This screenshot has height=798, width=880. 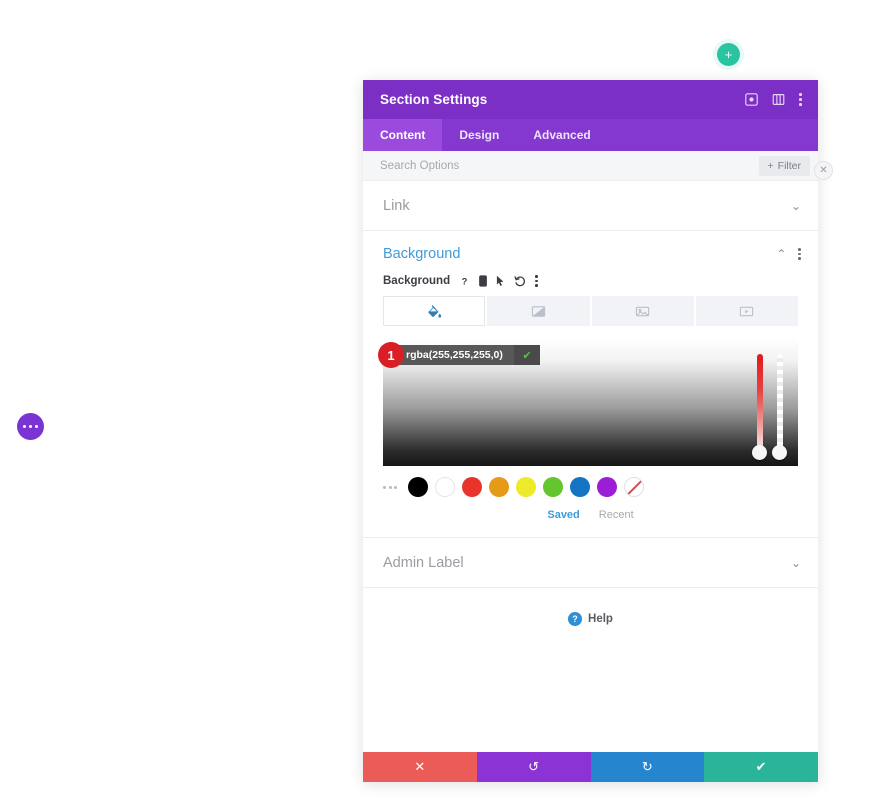 I want to click on filter-button: + Filter, so click(x=784, y=165).